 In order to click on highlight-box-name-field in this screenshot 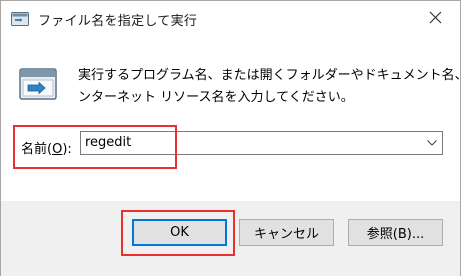, I will do `click(95, 147)`.